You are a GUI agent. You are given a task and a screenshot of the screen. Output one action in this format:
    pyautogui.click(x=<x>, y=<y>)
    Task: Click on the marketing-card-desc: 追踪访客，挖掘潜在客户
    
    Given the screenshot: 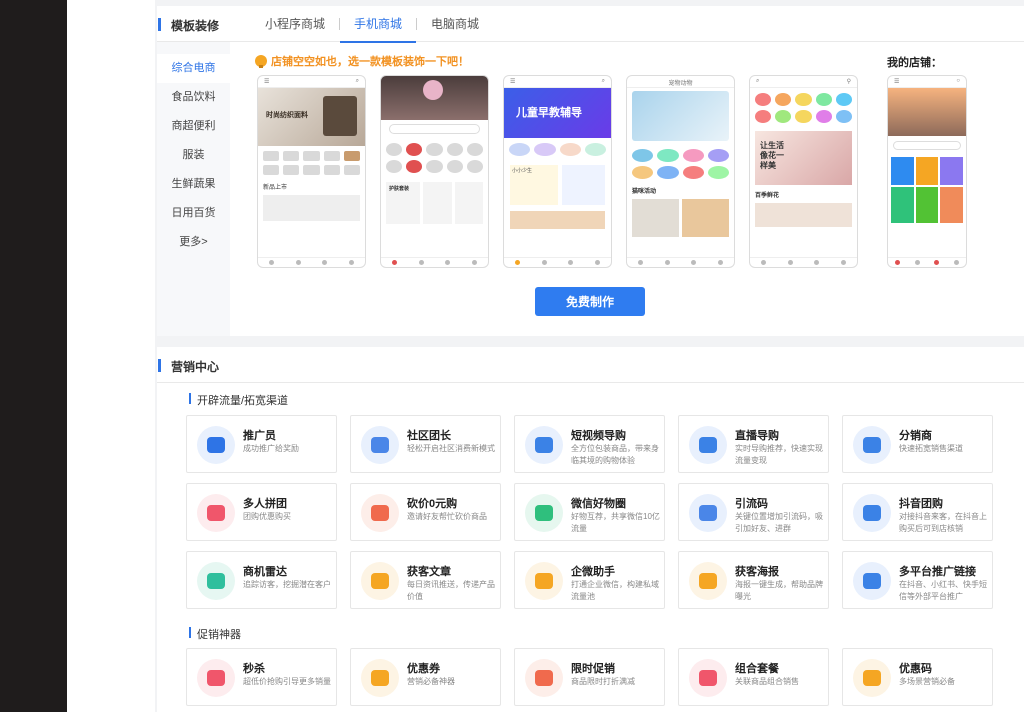 What is the action you would take?
    pyautogui.click(x=287, y=584)
    